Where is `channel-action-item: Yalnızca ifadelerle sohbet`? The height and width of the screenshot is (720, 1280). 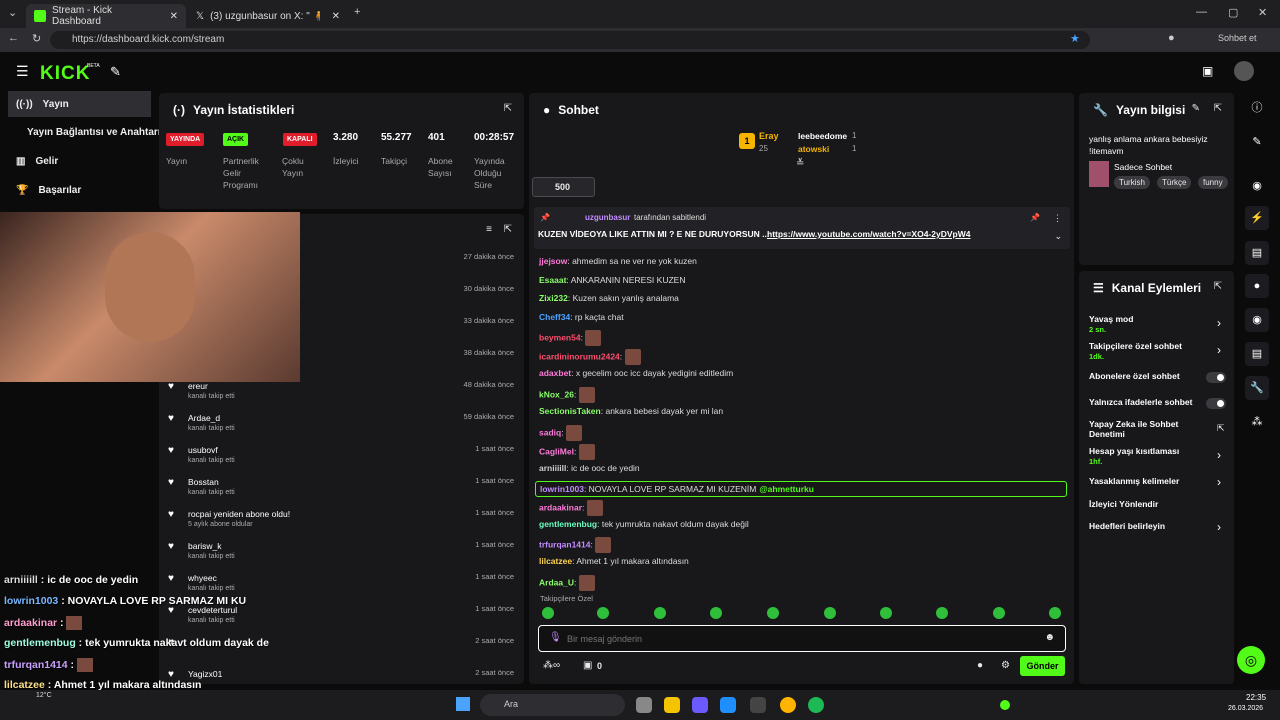
channel-action-item: Yalnızca ifadelerle sohbet is located at coordinates (1144, 402).